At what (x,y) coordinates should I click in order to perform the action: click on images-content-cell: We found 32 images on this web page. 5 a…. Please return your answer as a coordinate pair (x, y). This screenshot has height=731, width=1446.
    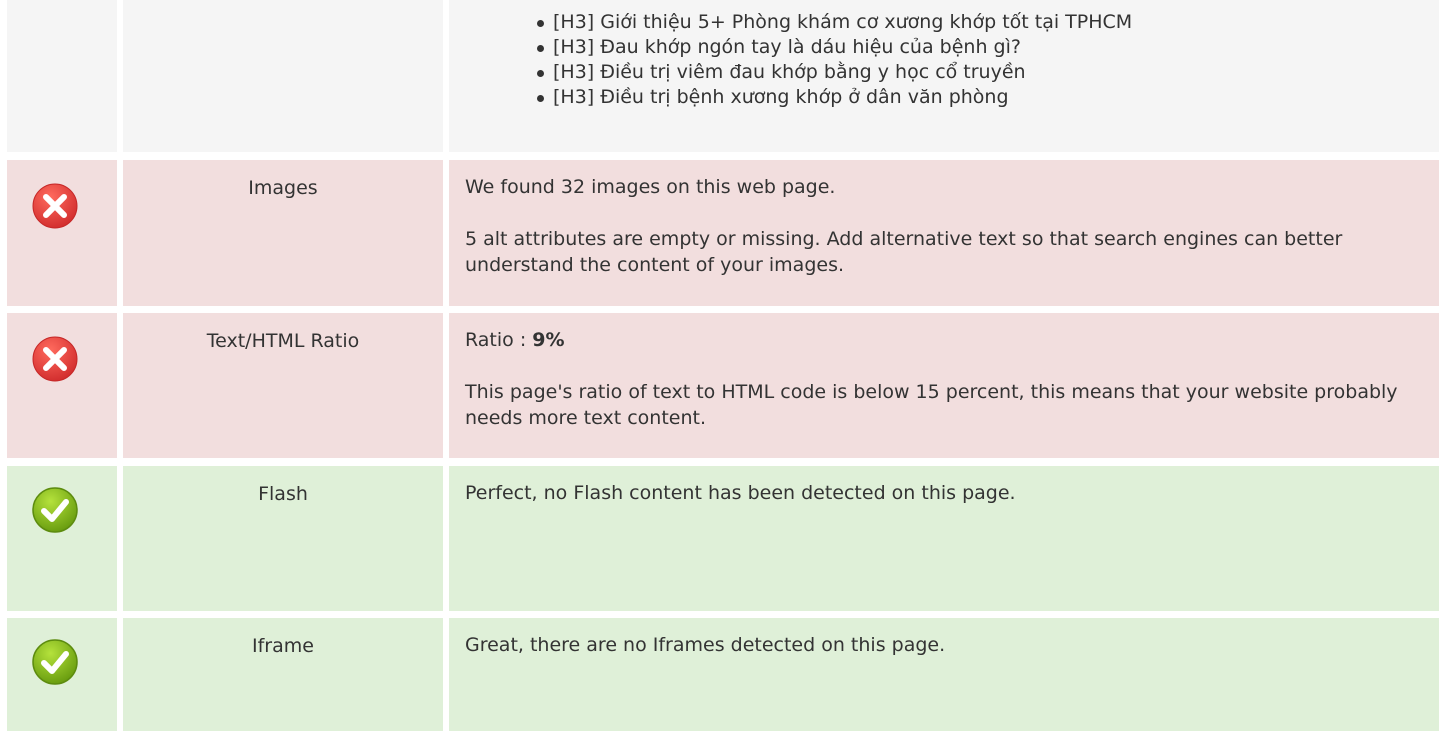
    Looking at the image, I should click on (944, 233).